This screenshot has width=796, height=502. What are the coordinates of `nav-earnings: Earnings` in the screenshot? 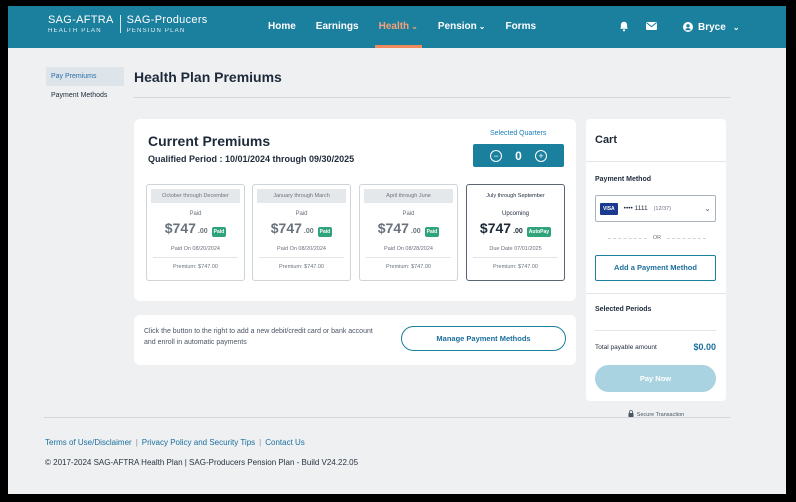 It's located at (337, 27).